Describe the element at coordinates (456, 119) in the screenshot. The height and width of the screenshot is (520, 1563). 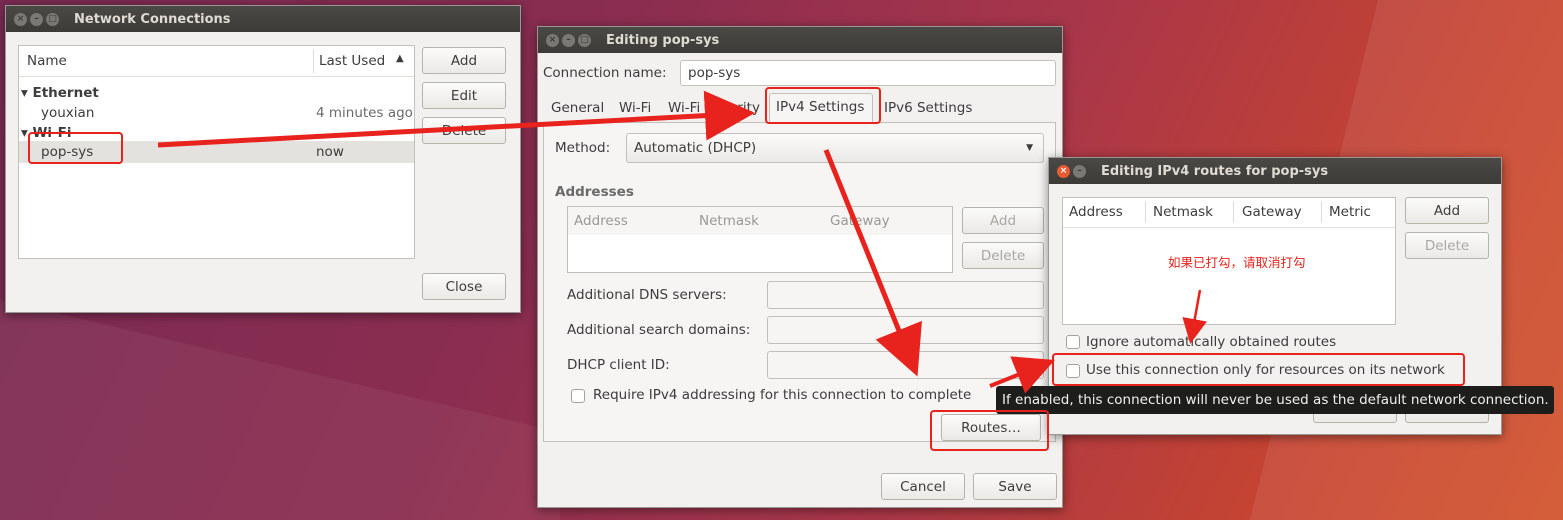
I see `arrow-to-ipv4-tab` at that location.